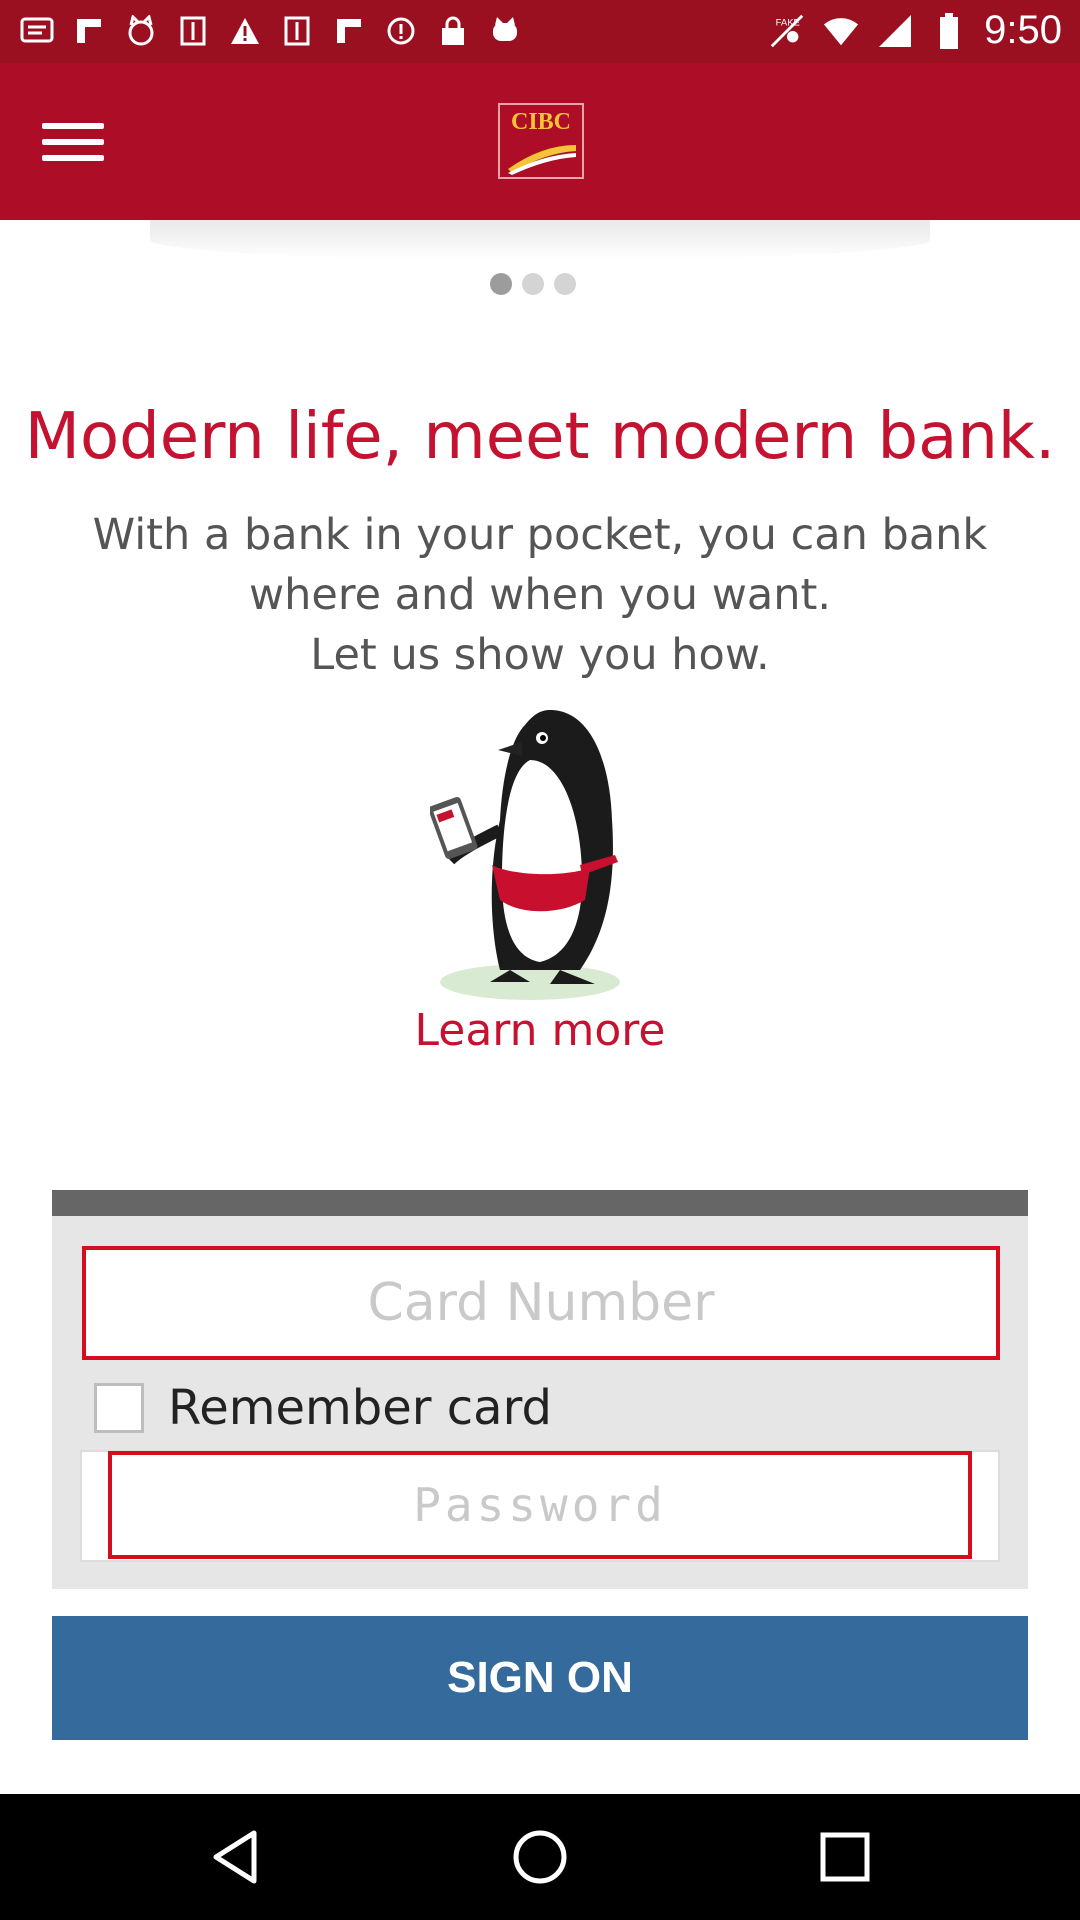 This screenshot has width=1080, height=1920. What do you see at coordinates (949, 31) in the screenshot?
I see `battery-icon` at bounding box center [949, 31].